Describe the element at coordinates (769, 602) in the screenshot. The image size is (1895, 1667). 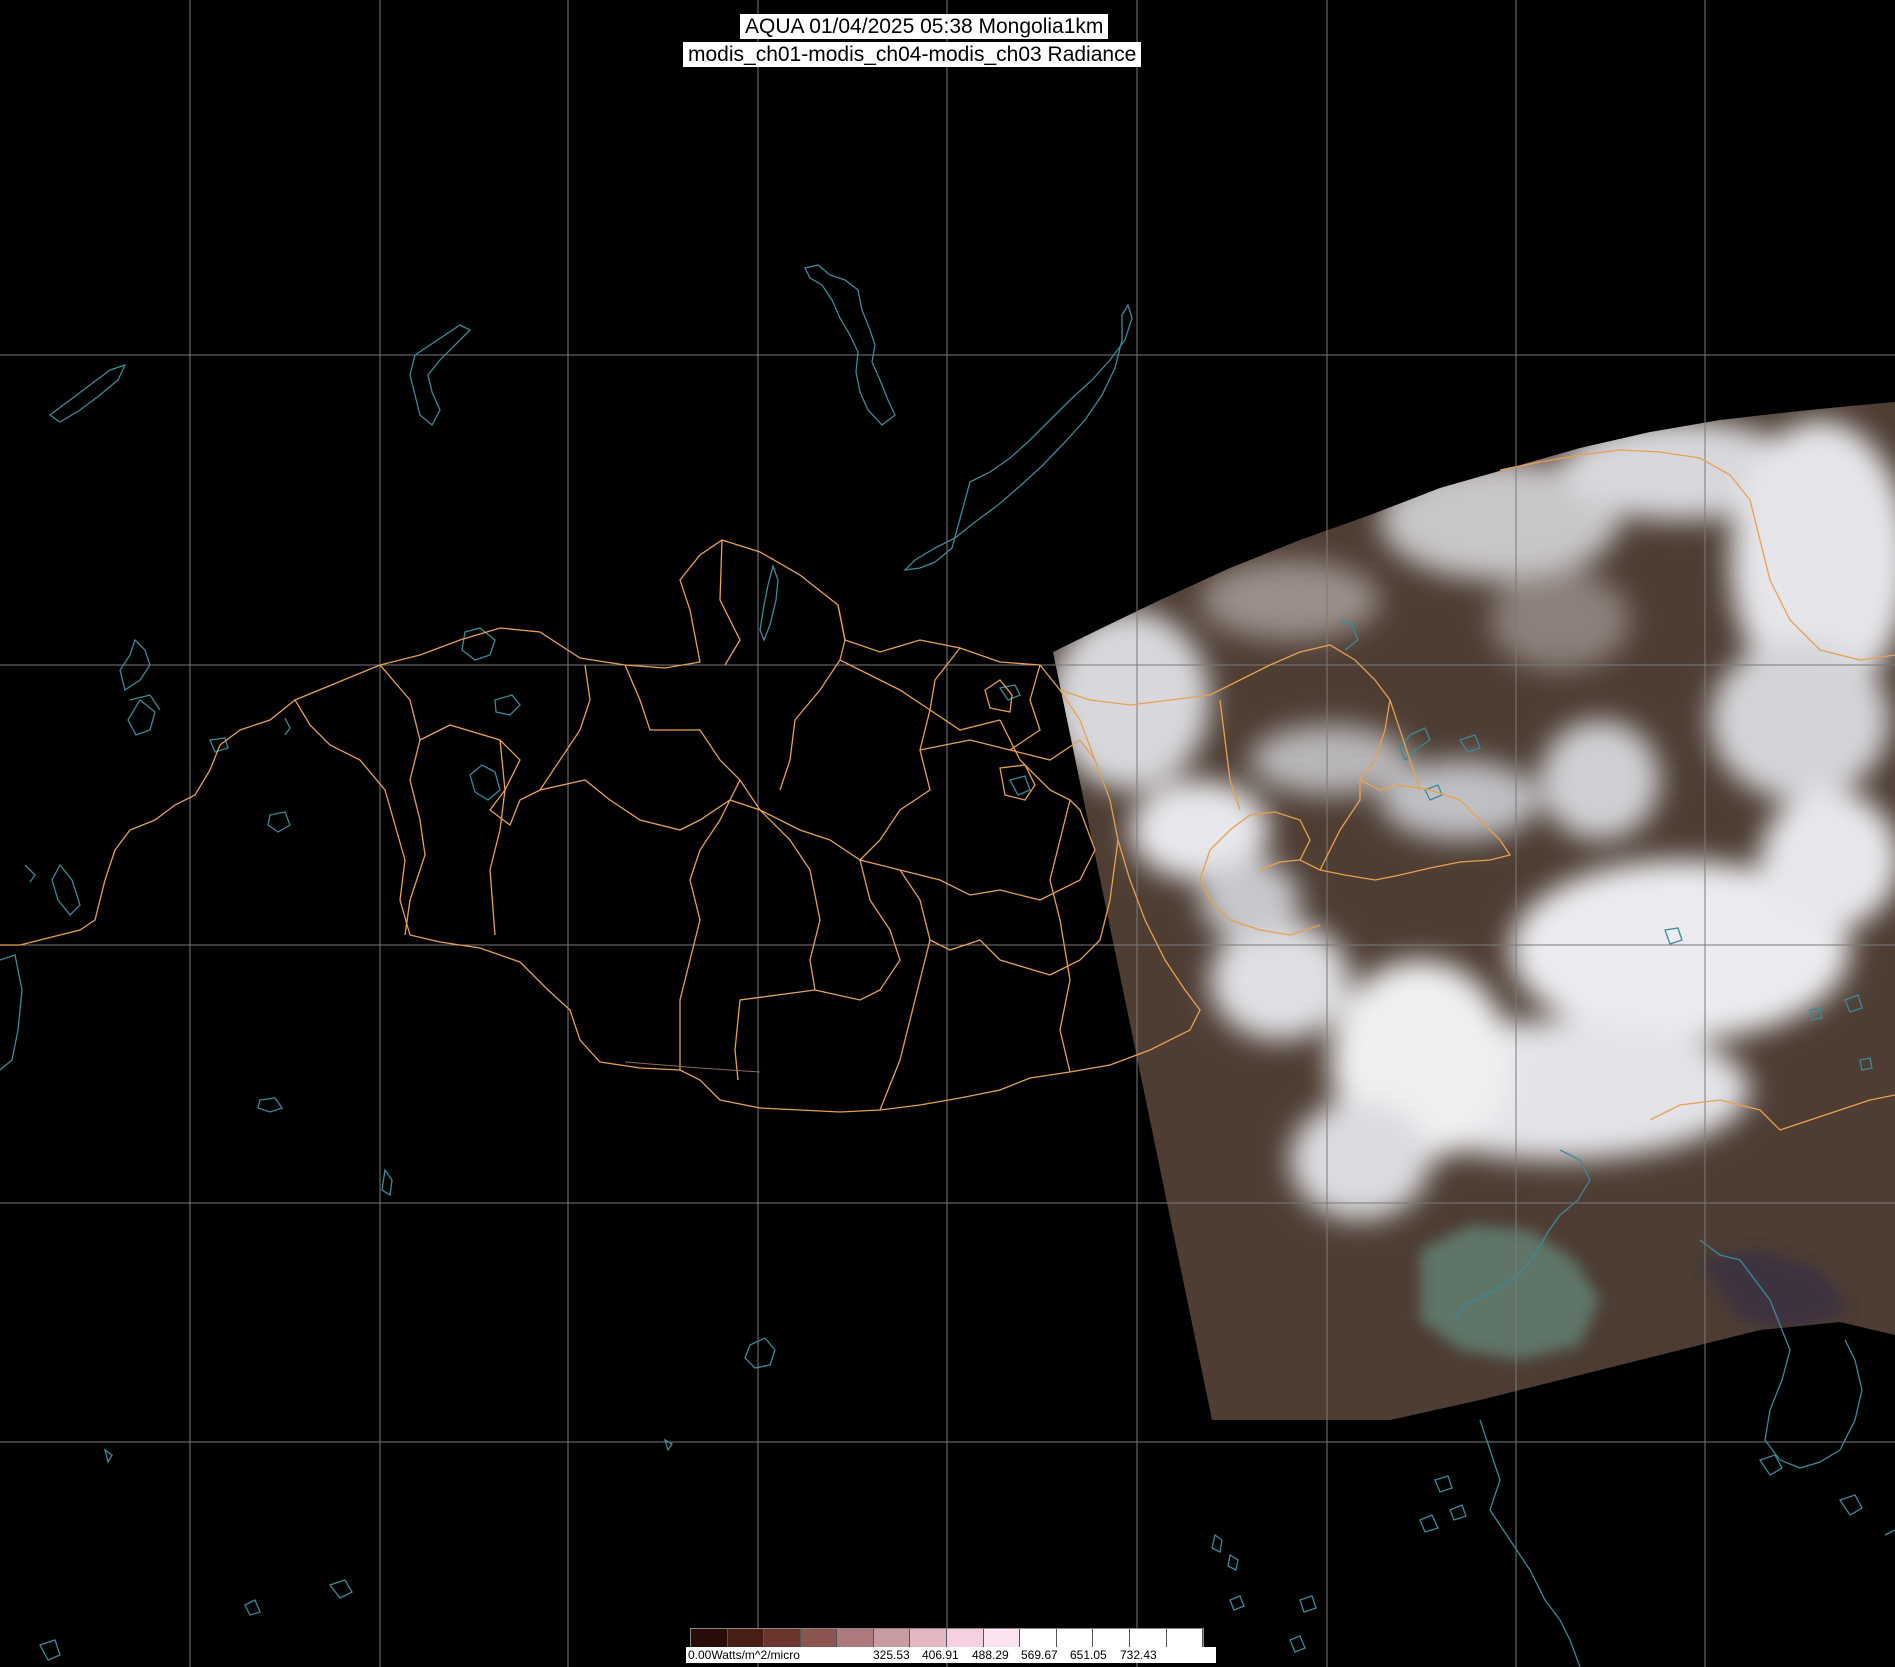
I see `khovsgol-lake` at that location.